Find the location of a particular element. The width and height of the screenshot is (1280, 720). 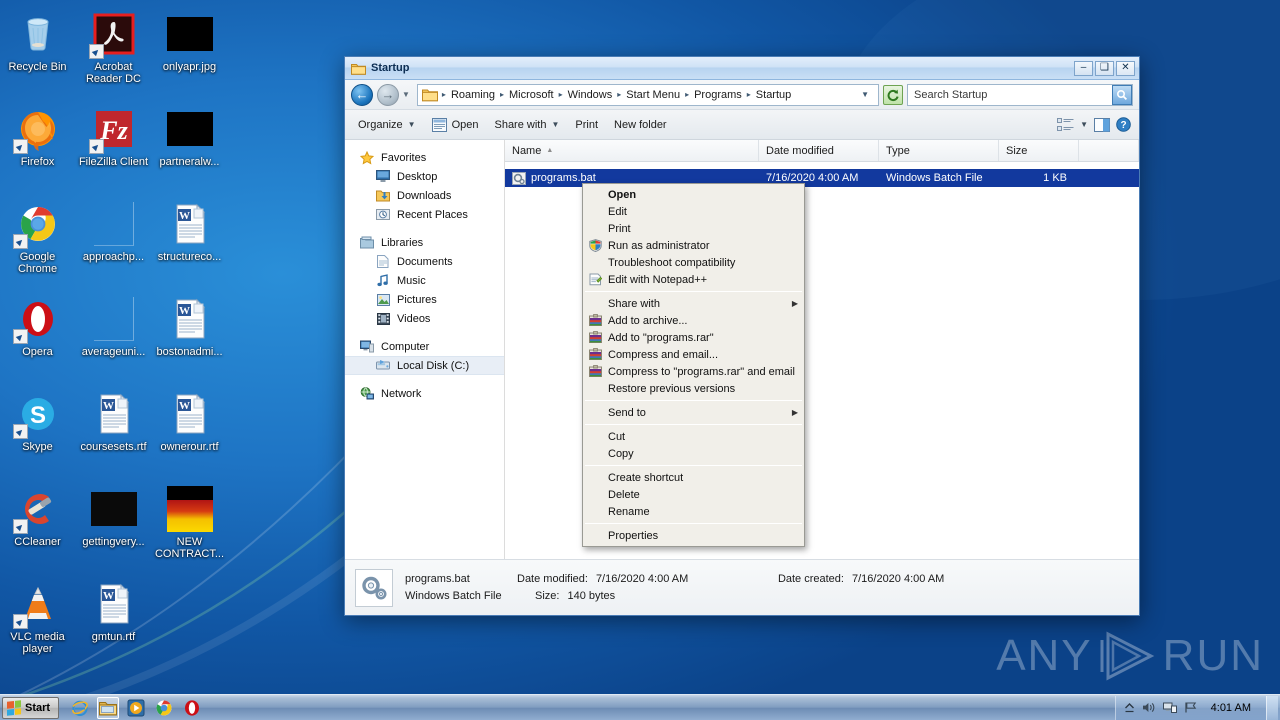

context-menu-item-share-with: Share with ▶ is located at coordinates (693, 303).